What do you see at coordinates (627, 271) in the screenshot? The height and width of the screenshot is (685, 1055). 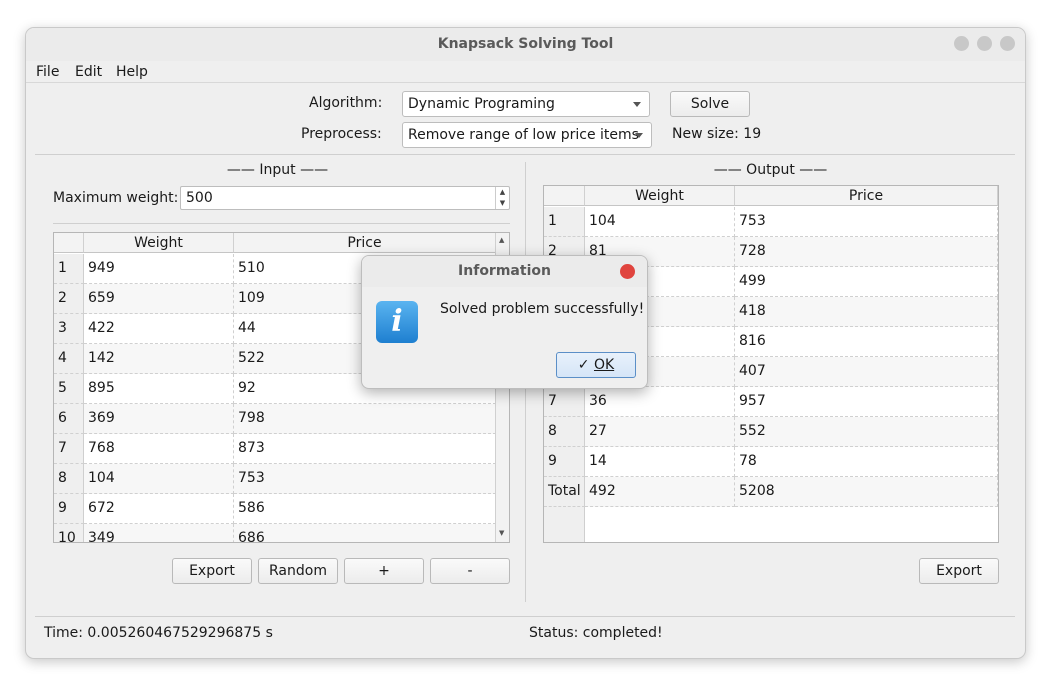 I see `dialog-close-button` at bounding box center [627, 271].